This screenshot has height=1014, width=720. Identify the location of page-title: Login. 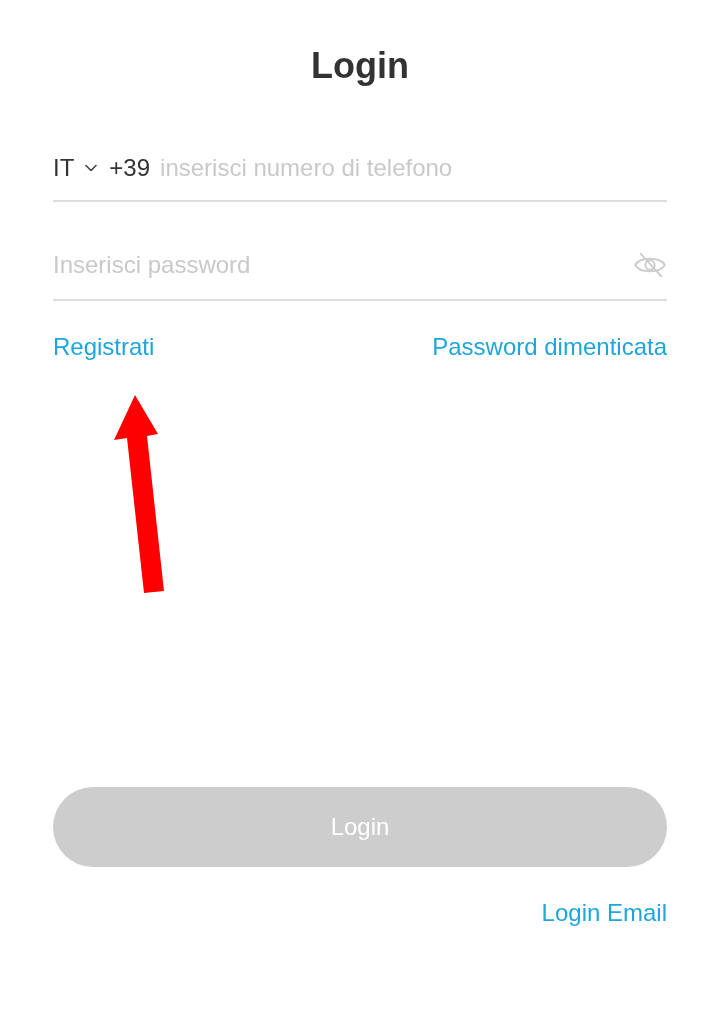
(360, 66).